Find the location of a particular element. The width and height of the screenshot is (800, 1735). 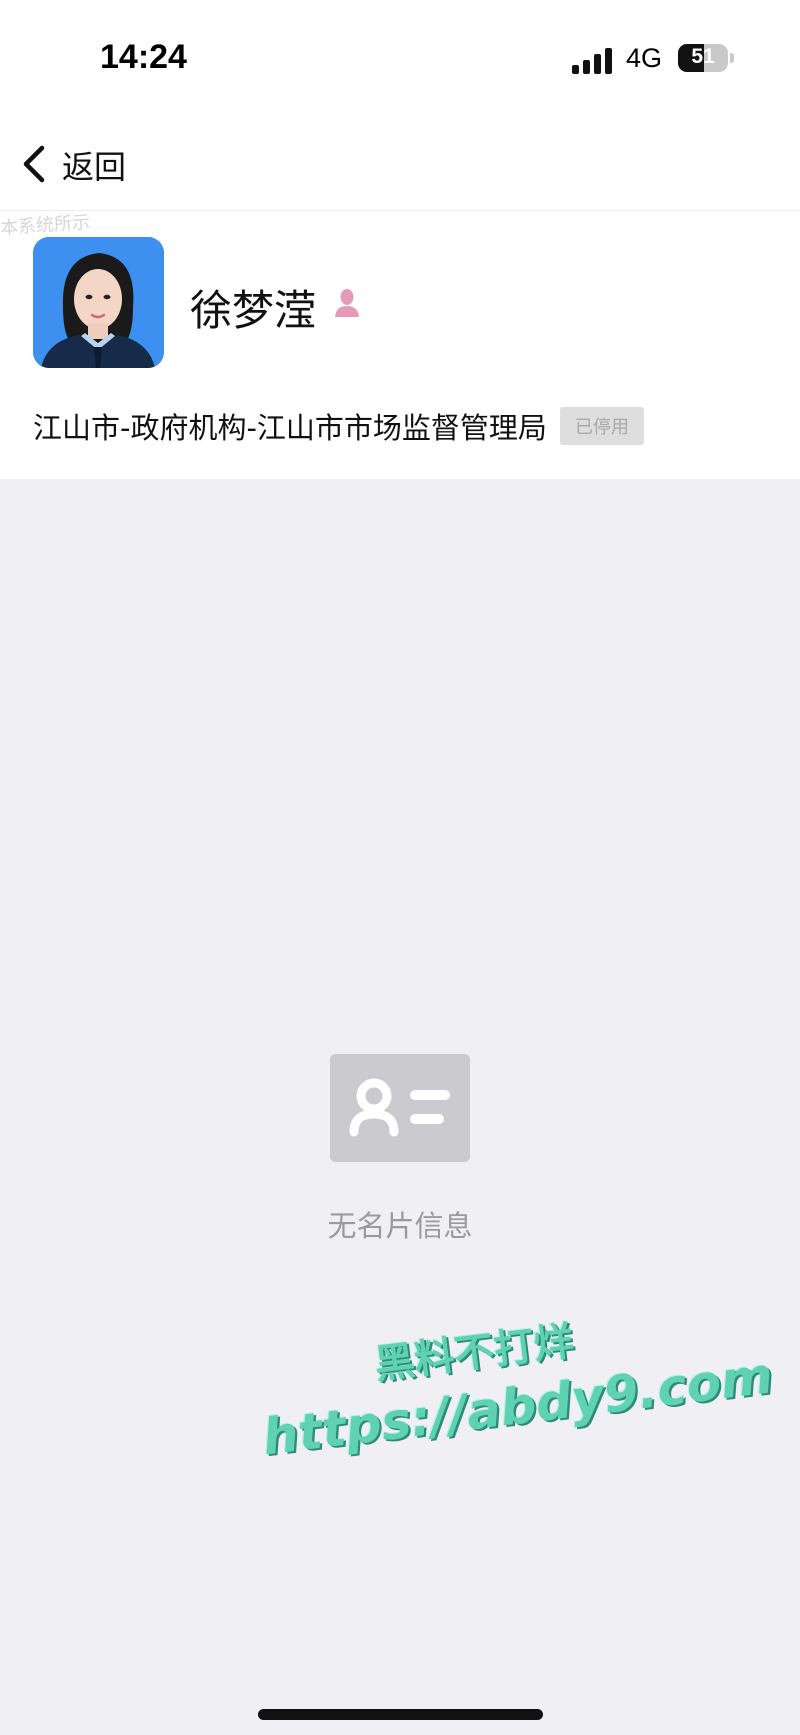

faint-watermark: 本系统所示 is located at coordinates (45, 225).